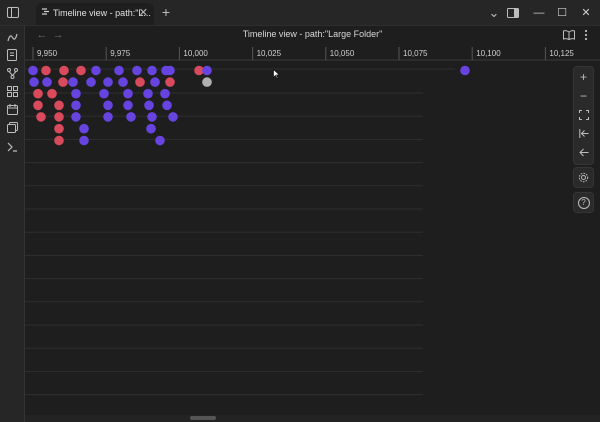 Image resolution: width=600 pixels, height=422 pixels. I want to click on timeline-controls: + −, so click(583, 115).